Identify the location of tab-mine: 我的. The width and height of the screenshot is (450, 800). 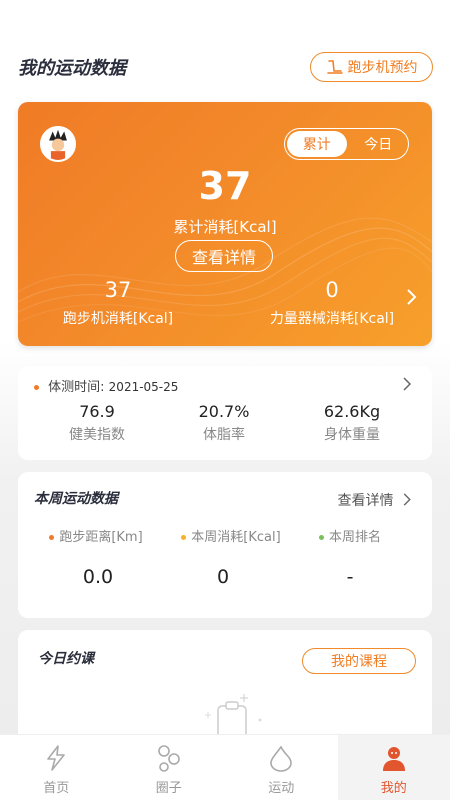
(393, 767).